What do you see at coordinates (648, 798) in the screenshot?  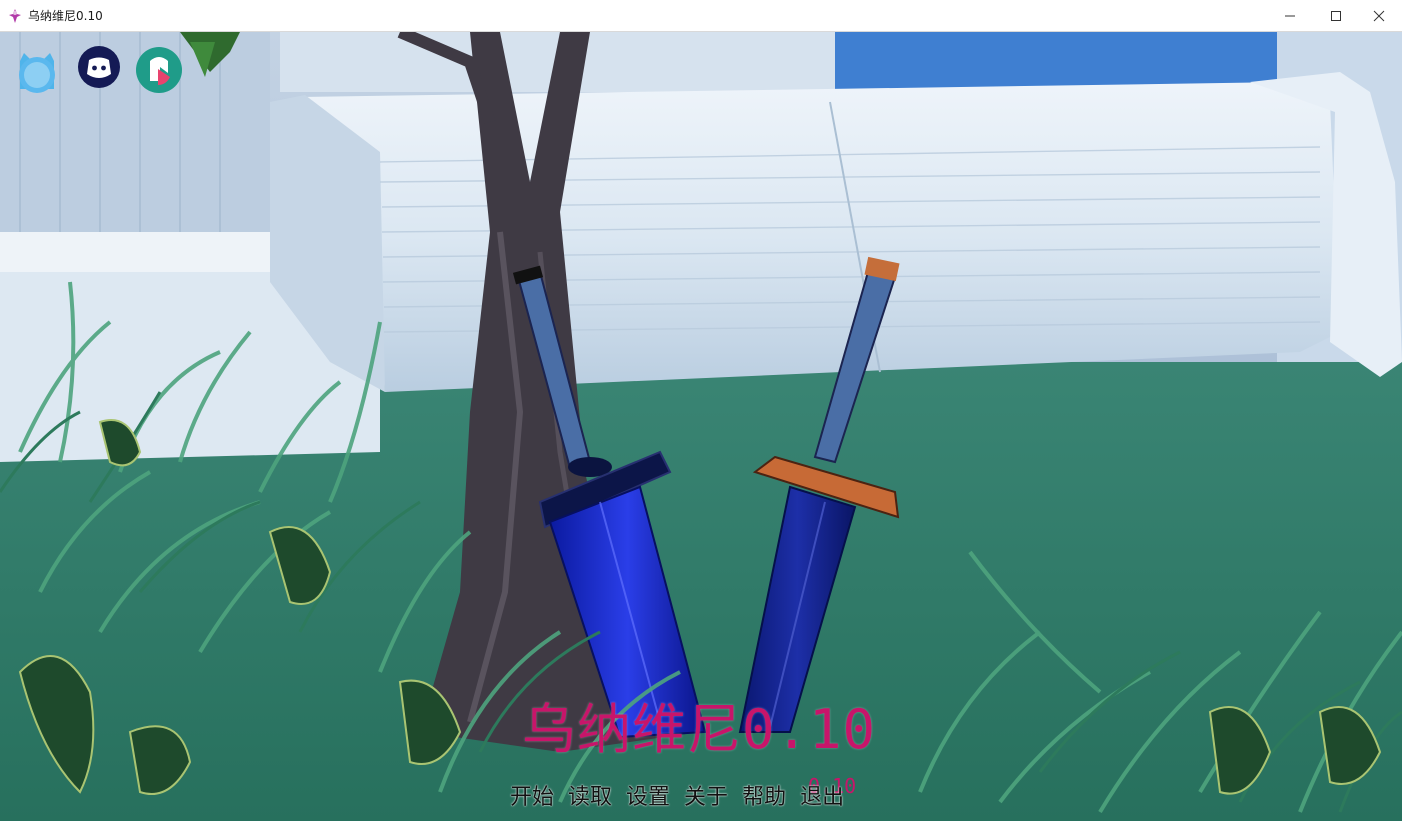 I see `menu-settings: 设置` at bounding box center [648, 798].